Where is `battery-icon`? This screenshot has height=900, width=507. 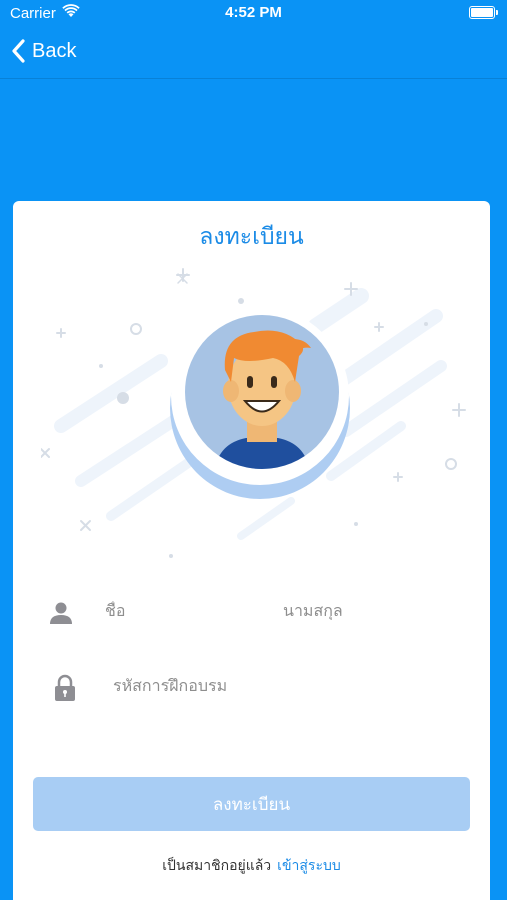 battery-icon is located at coordinates (483, 12).